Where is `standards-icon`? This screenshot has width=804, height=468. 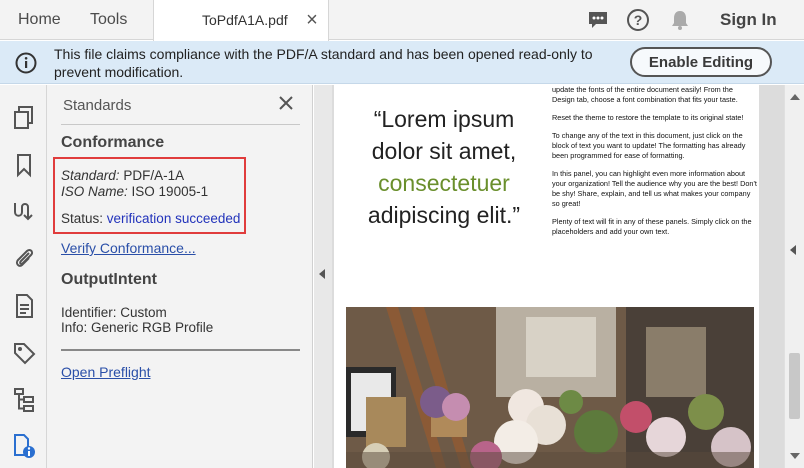
standards-icon is located at coordinates (24, 446).